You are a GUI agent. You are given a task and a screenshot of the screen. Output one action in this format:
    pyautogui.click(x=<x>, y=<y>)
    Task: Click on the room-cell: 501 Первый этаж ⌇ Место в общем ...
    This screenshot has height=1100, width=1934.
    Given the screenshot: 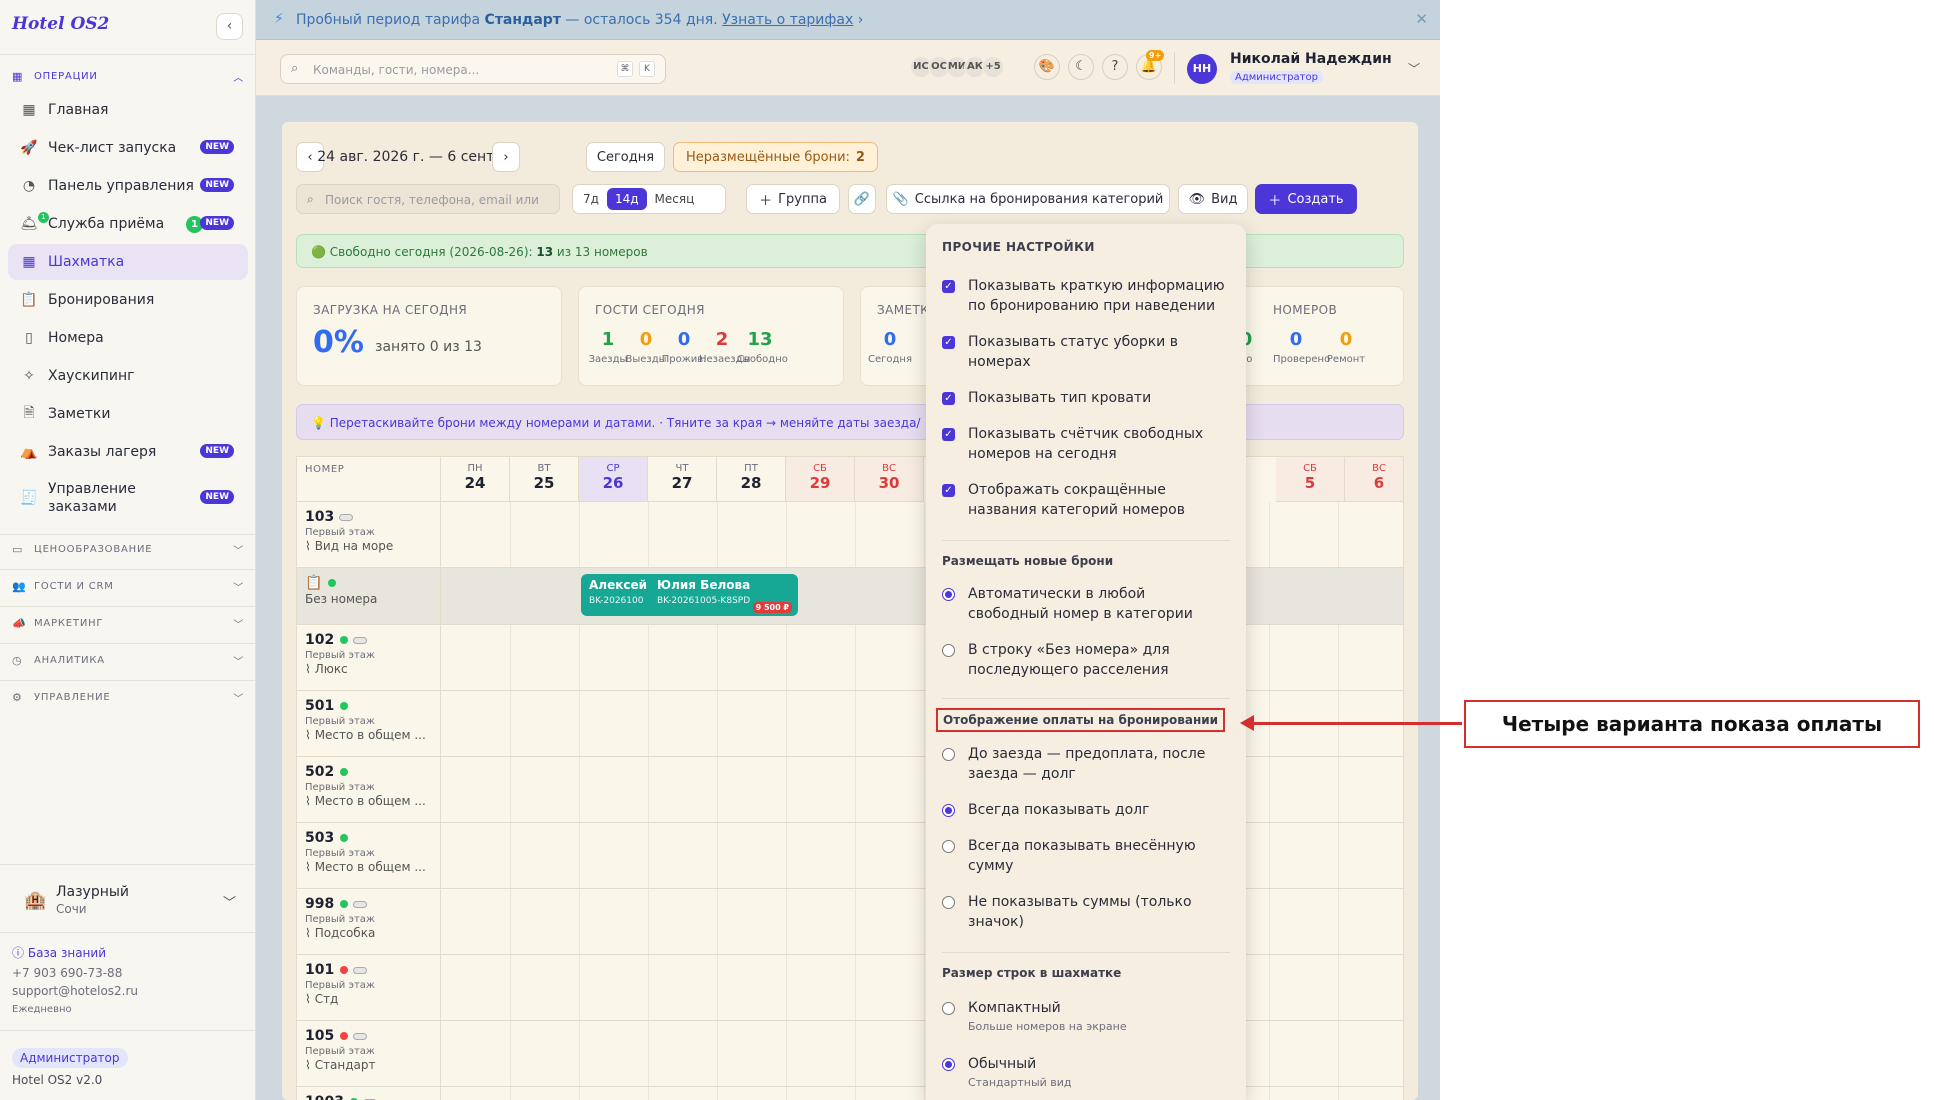 What is the action you would take?
    pyautogui.click(x=369, y=723)
    